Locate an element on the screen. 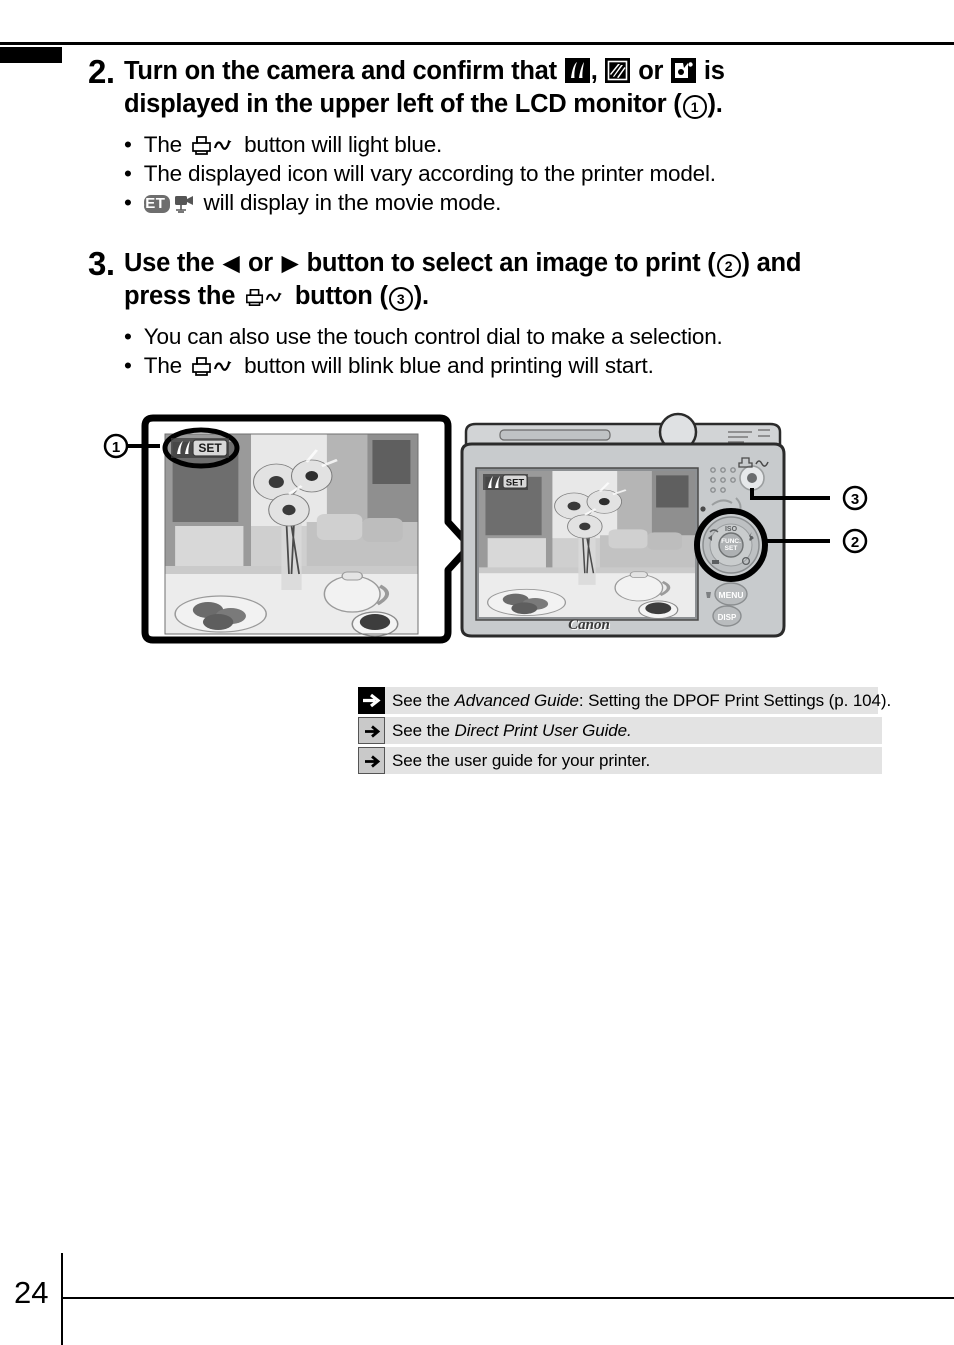 This screenshot has width=954, height=1345. step-3-heading-after-marker: ) and is located at coordinates (771, 263).